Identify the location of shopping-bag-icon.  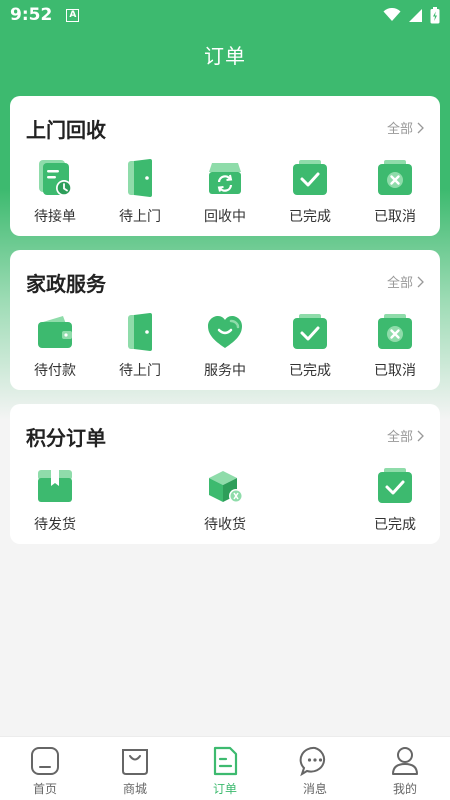
(135, 762).